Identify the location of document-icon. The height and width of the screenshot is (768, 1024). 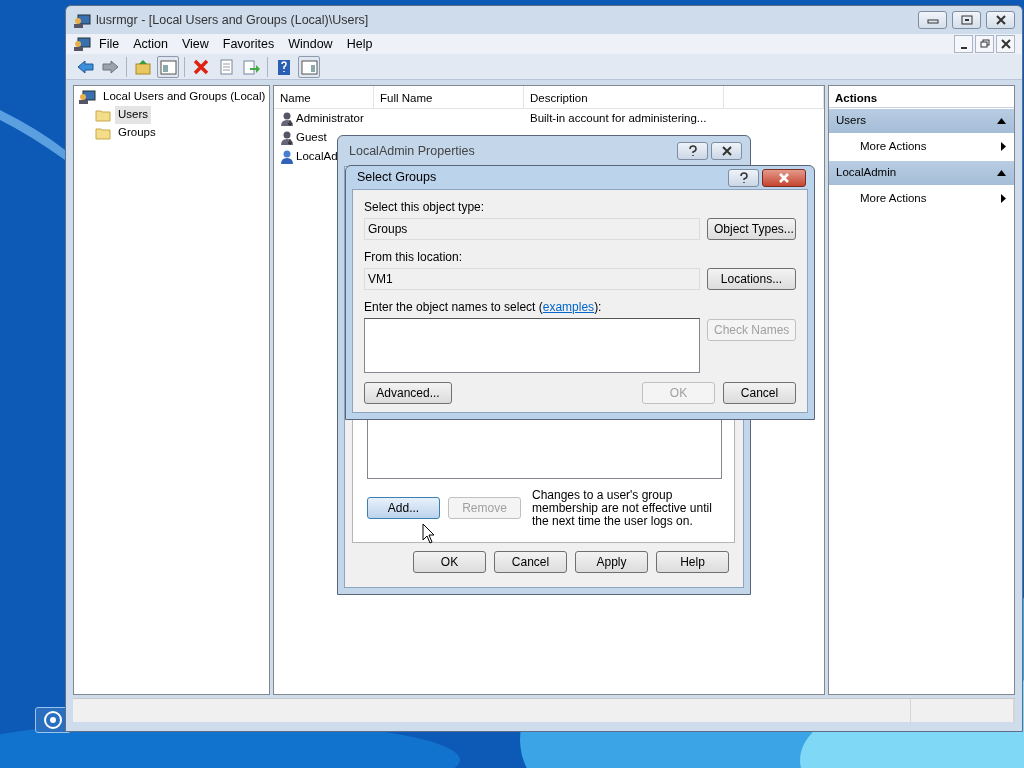
(226, 66).